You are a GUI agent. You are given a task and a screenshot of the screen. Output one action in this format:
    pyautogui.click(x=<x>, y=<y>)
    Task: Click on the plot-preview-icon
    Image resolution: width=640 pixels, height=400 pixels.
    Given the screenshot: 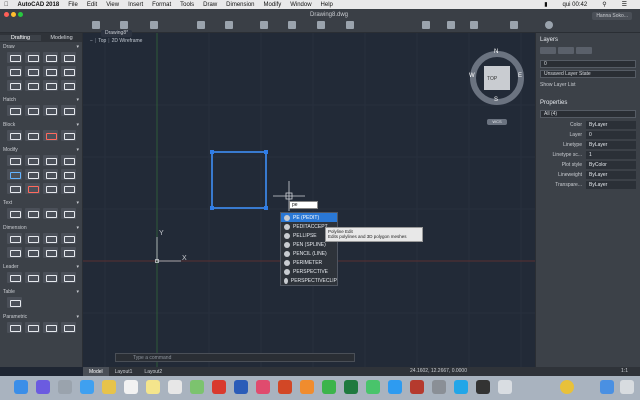 What is the action you would take?
    pyautogui.click(x=292, y=25)
    